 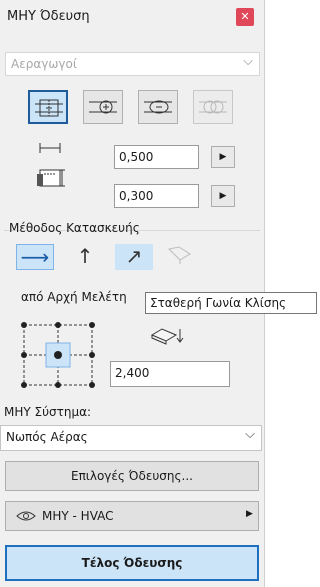 I want to click on close-icon: ✕, so click(x=245, y=16).